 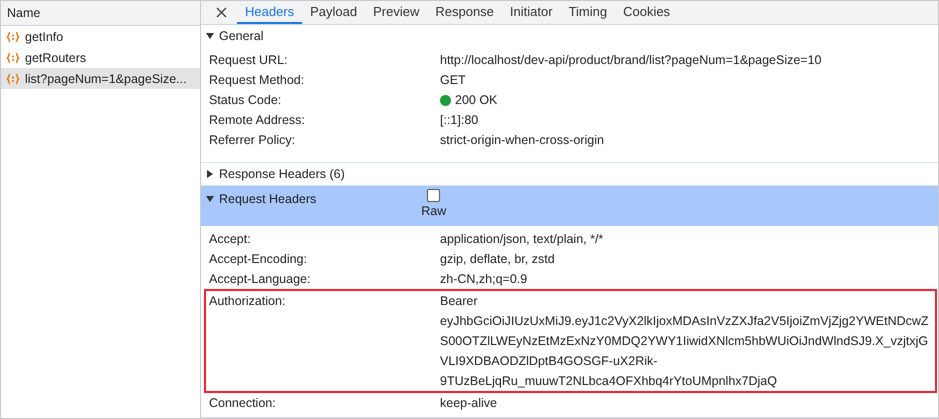 I want to click on header-name: Accept-Encoding:, so click(x=258, y=259).